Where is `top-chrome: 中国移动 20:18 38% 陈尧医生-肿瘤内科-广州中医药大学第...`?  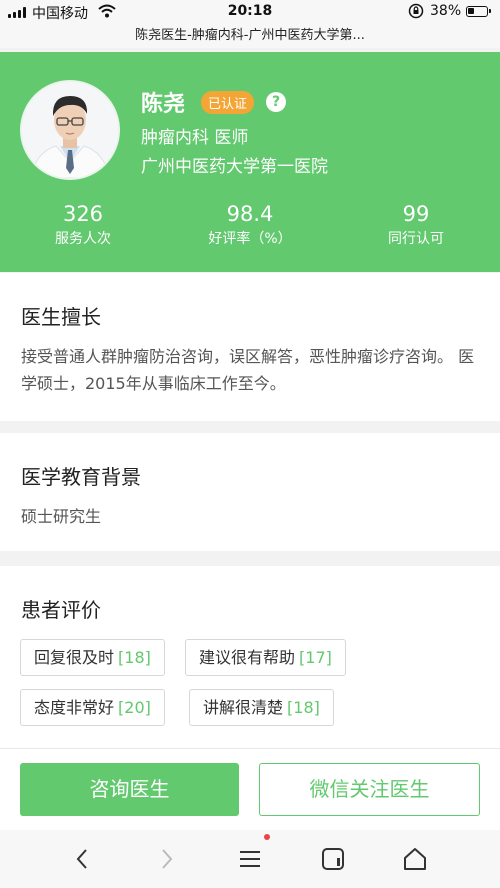
top-chrome: 中国移动 20:18 38% 陈尧医生-肿瘤内科-广州中医药大学第... is located at coordinates (250, 24).